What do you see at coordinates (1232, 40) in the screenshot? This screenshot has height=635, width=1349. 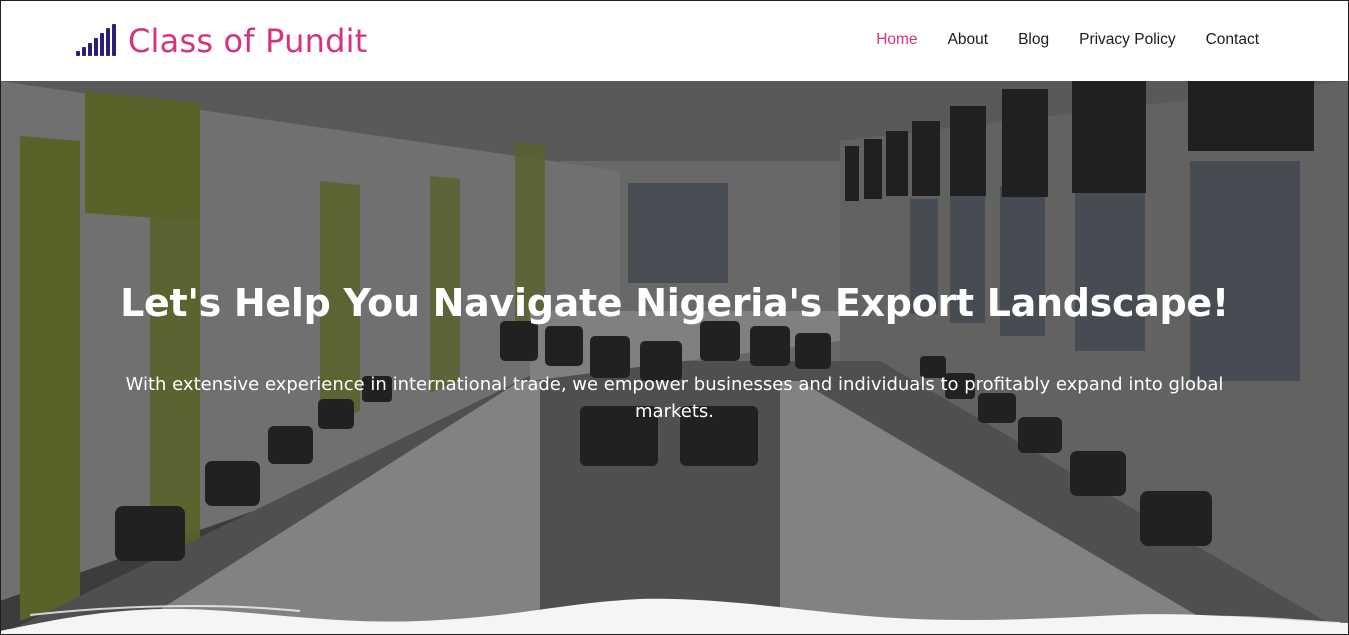 I see `nav-item-contact: Contact` at bounding box center [1232, 40].